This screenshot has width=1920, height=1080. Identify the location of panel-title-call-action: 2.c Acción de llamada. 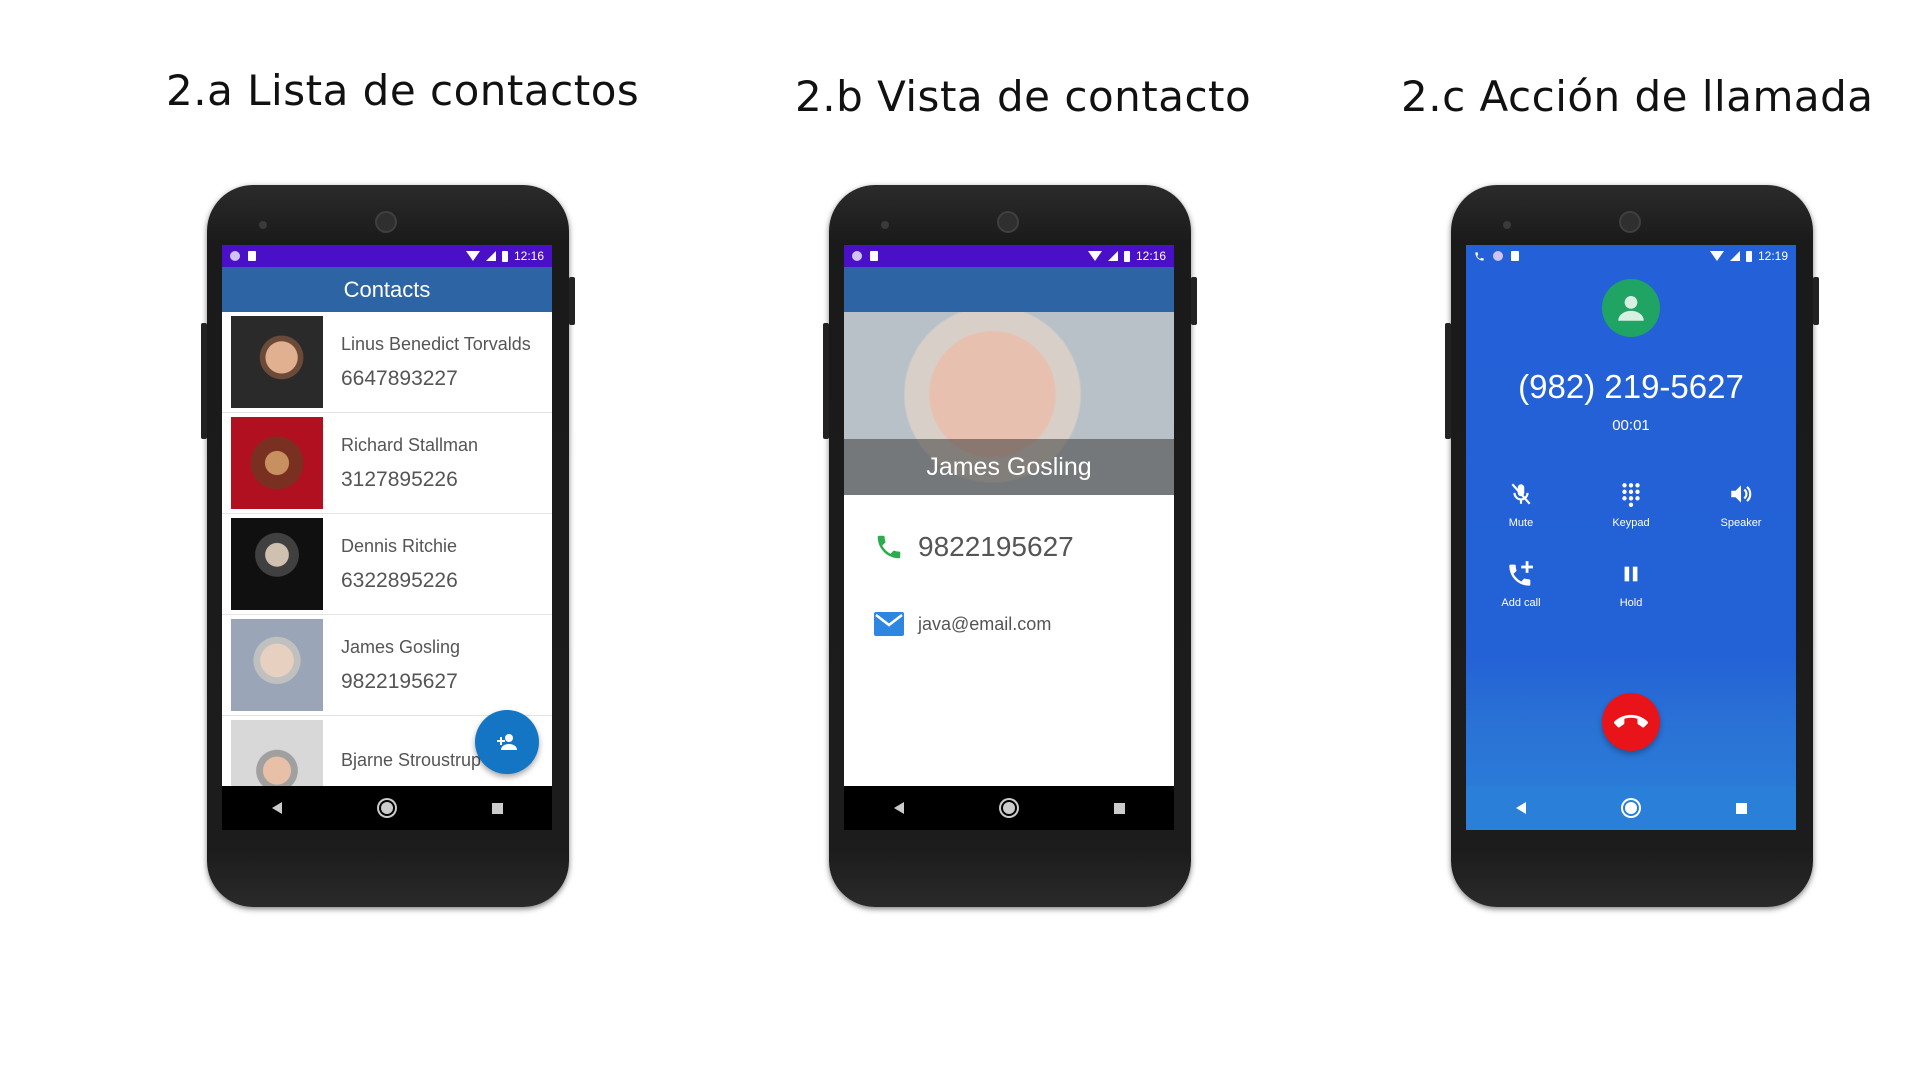
(1637, 96).